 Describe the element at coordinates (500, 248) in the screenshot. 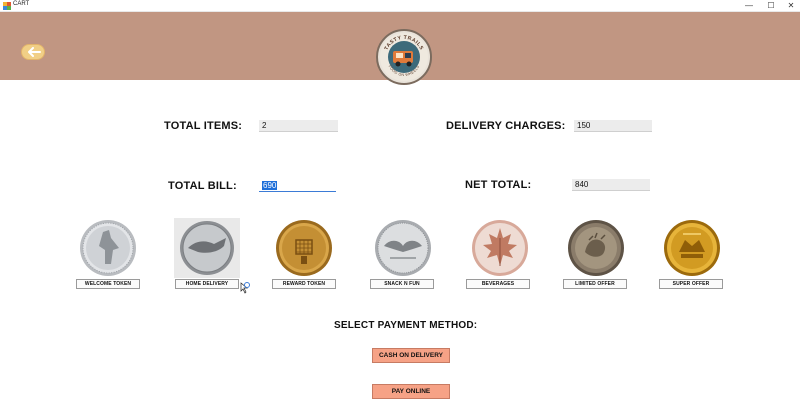

I see `beverages-coin-image` at that location.